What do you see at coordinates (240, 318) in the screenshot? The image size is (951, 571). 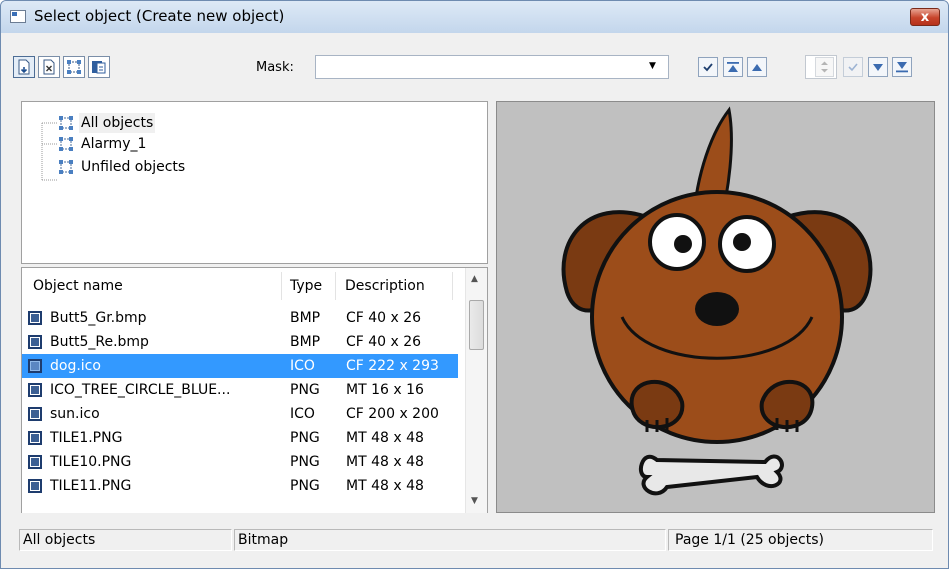 I see `list-item: Butt5_Gr.bmp BMP CF 40 x 26` at bounding box center [240, 318].